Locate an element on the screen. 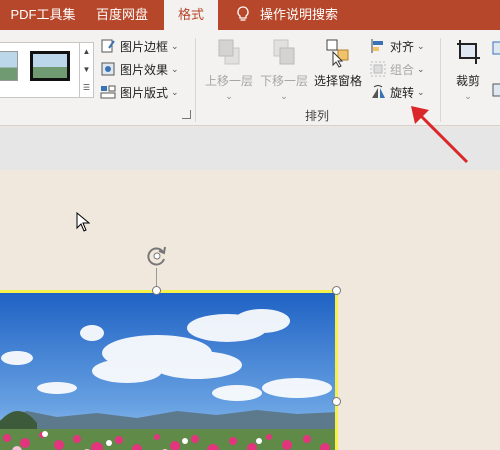 The width and height of the screenshot is (500, 450). send-backward-icon is located at coordinates (284, 53).